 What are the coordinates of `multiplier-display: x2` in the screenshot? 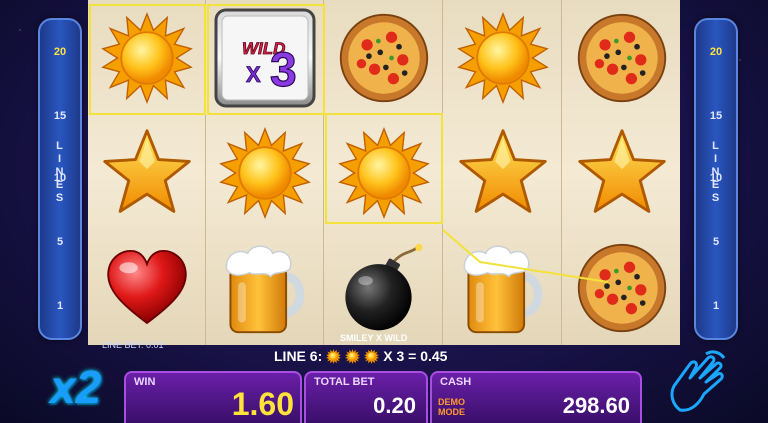 It's located at (76, 387).